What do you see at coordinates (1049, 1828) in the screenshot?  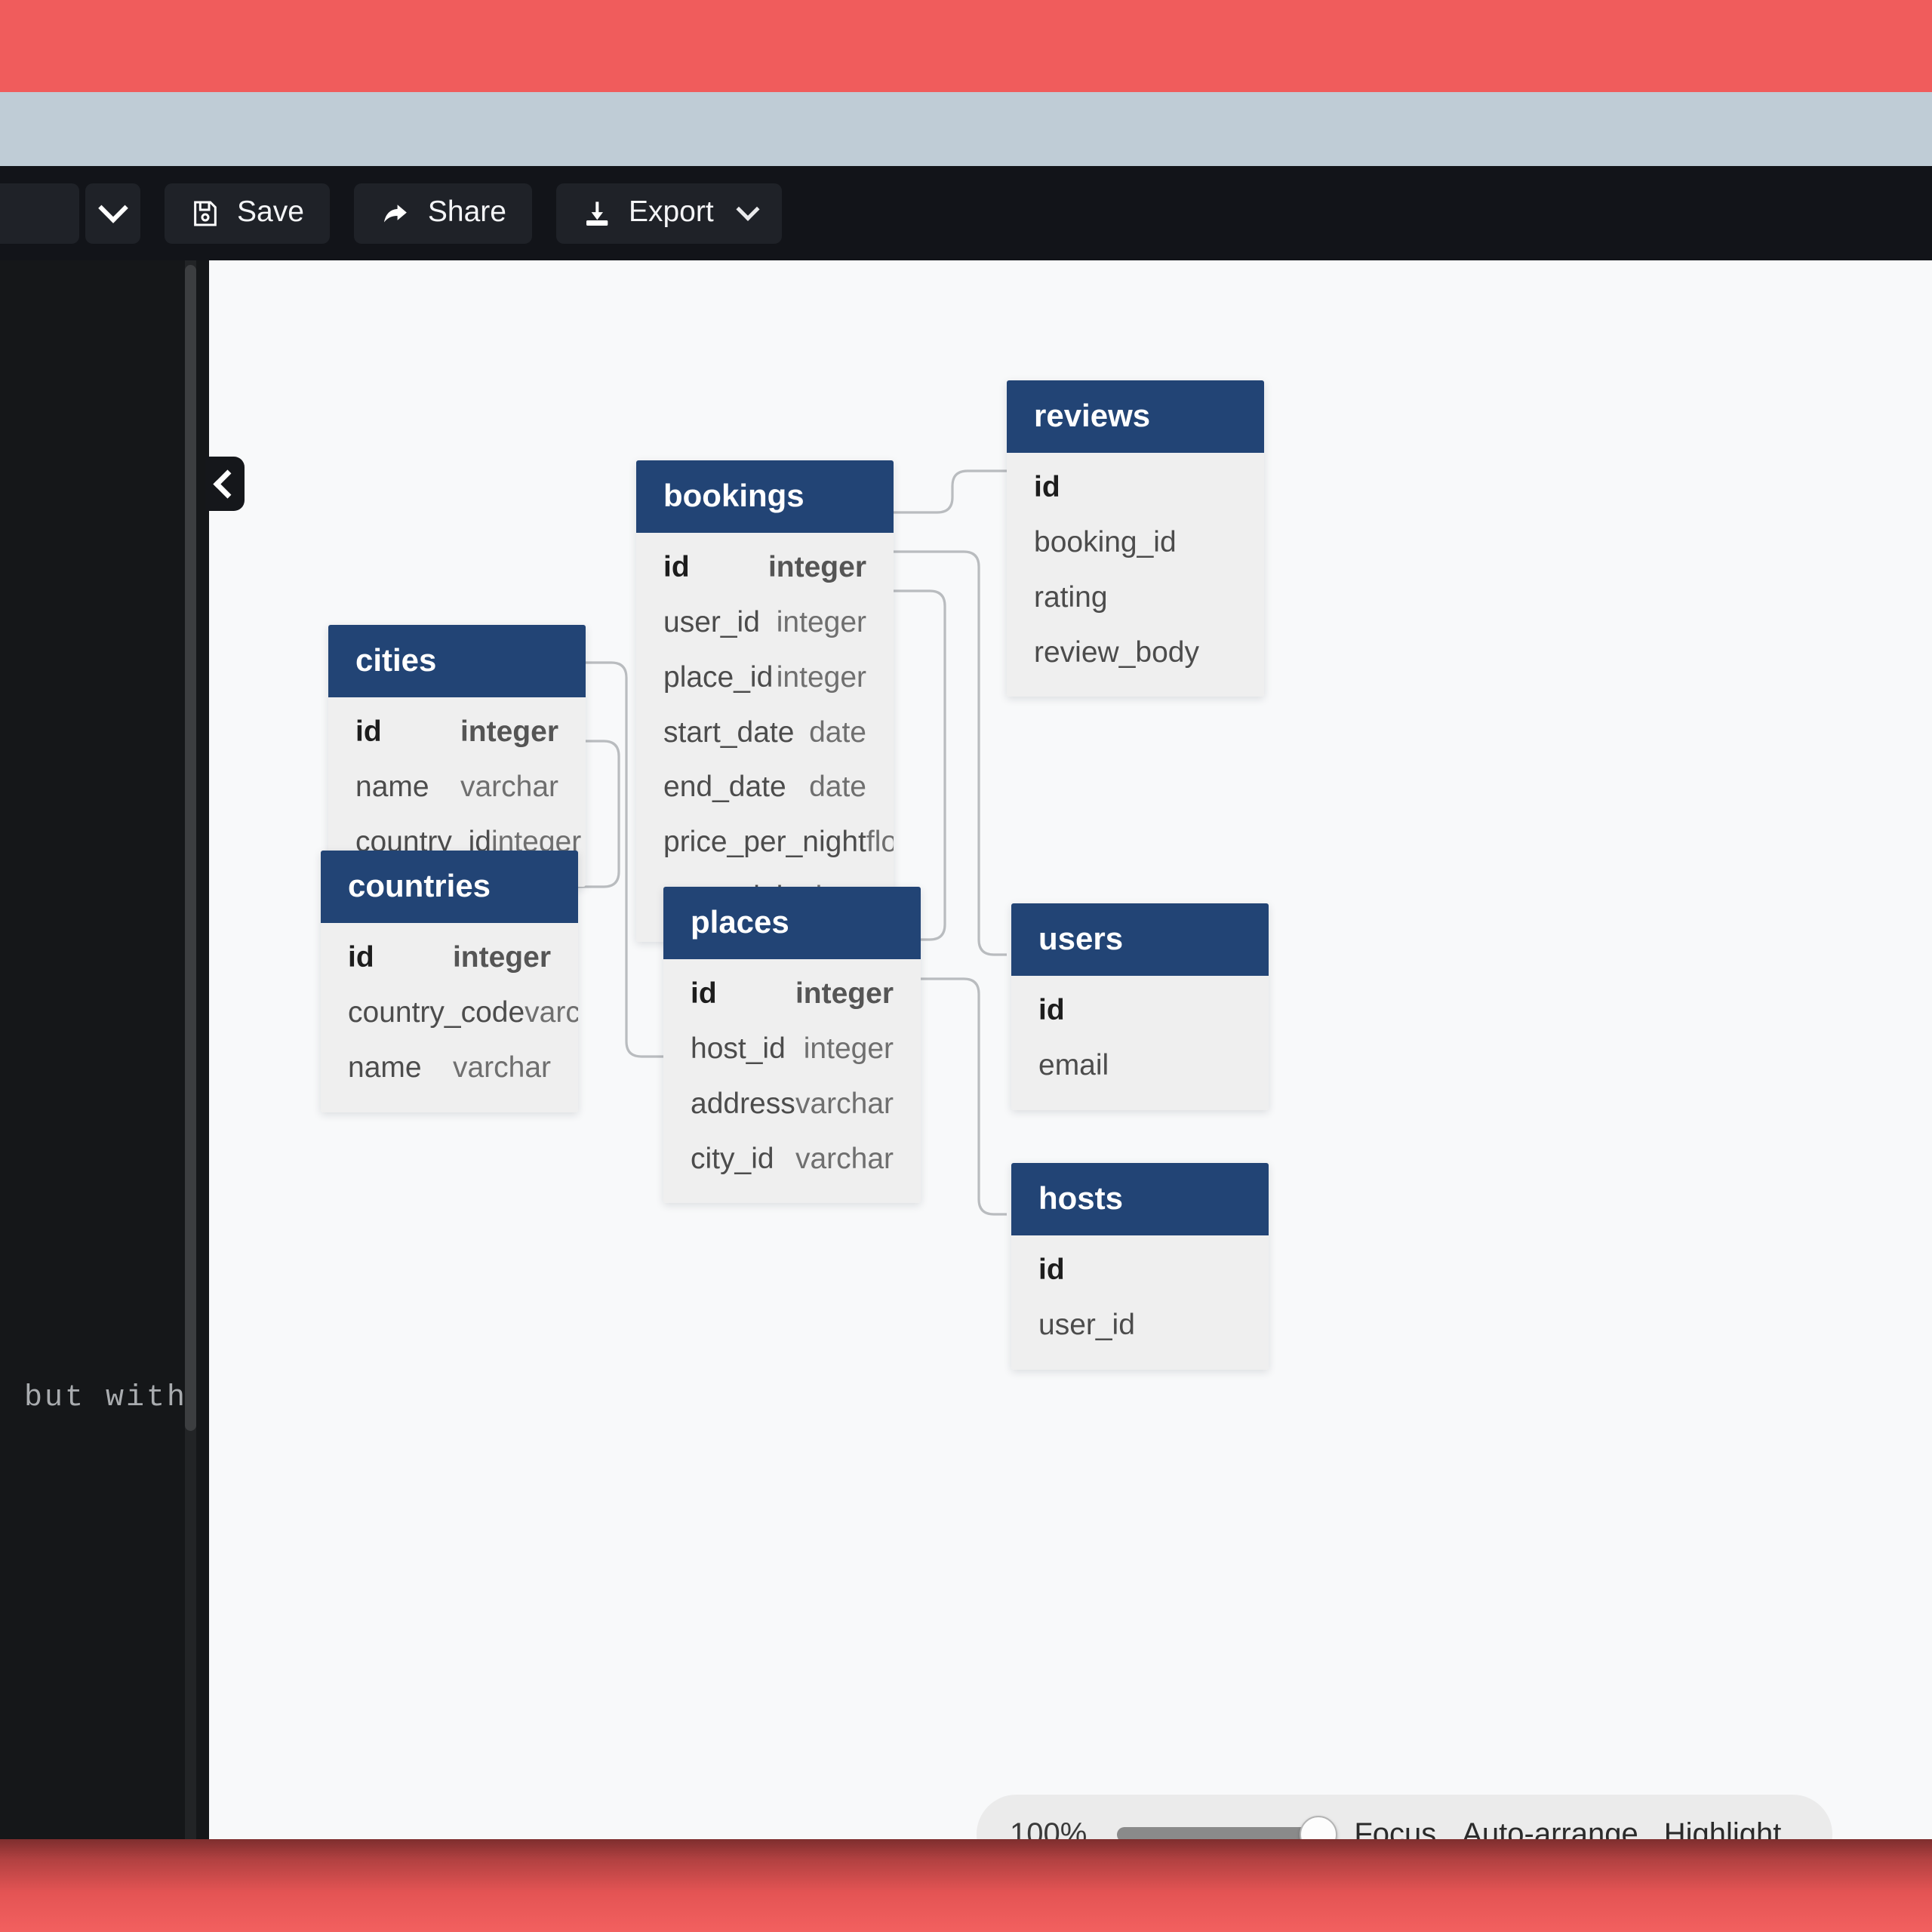 I see `zoom-level-label: 100%` at bounding box center [1049, 1828].